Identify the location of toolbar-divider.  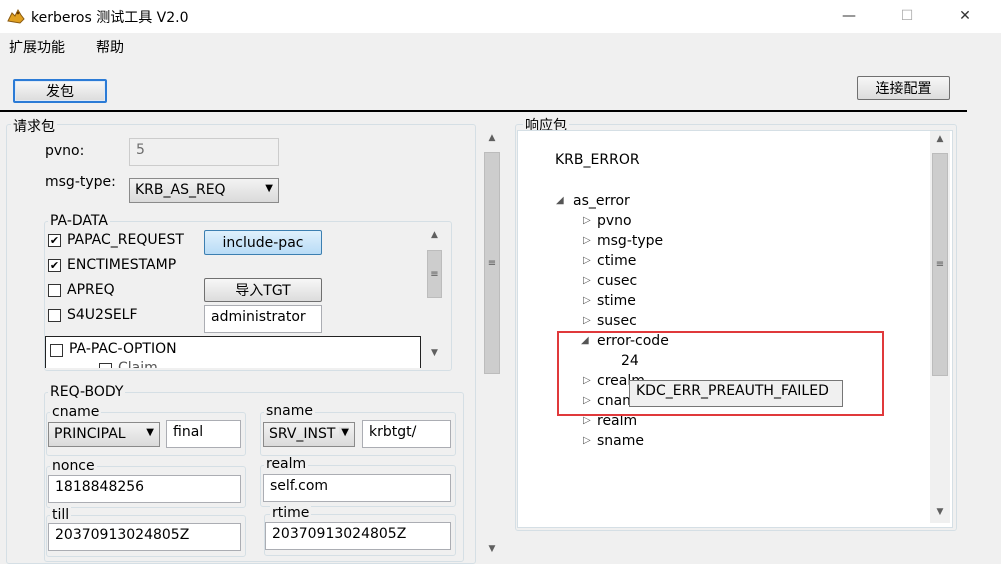
(483, 111).